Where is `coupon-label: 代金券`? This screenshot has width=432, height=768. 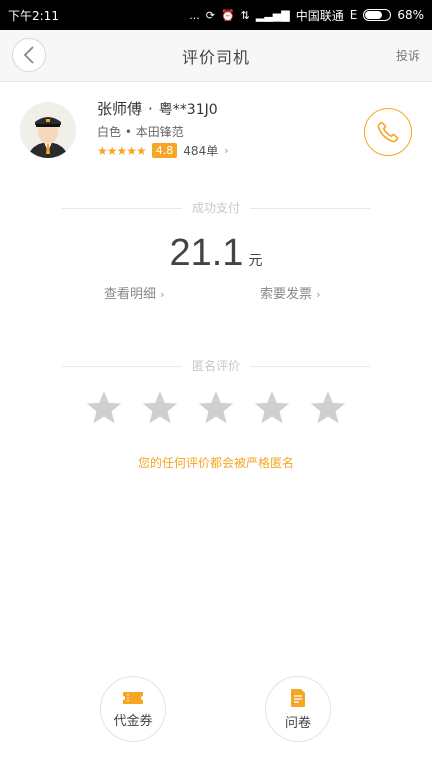
coupon-label: 代金券 is located at coordinates (133, 721).